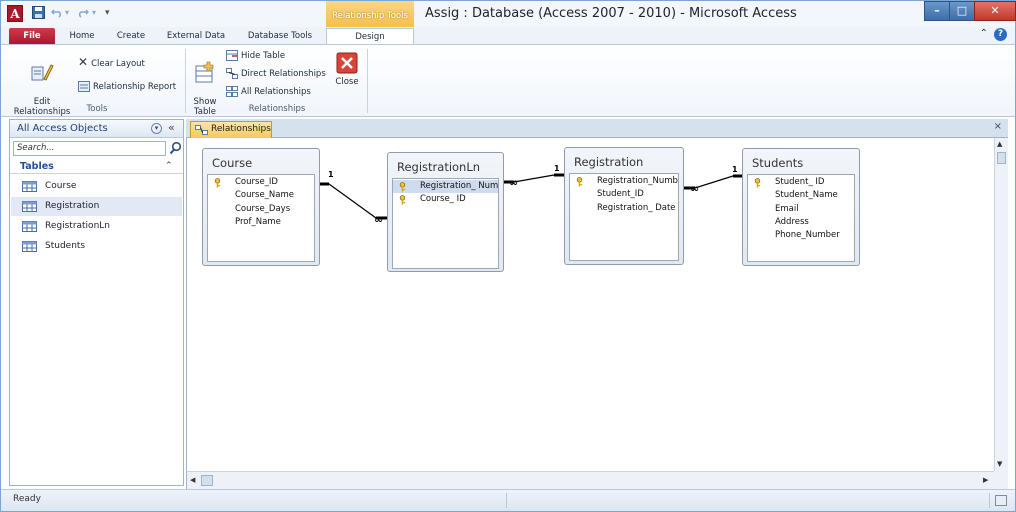 The height and width of the screenshot is (512, 1016). What do you see at coordinates (1001, 304) in the screenshot?
I see `vertical-scrollbar: ▲ ▼` at bounding box center [1001, 304].